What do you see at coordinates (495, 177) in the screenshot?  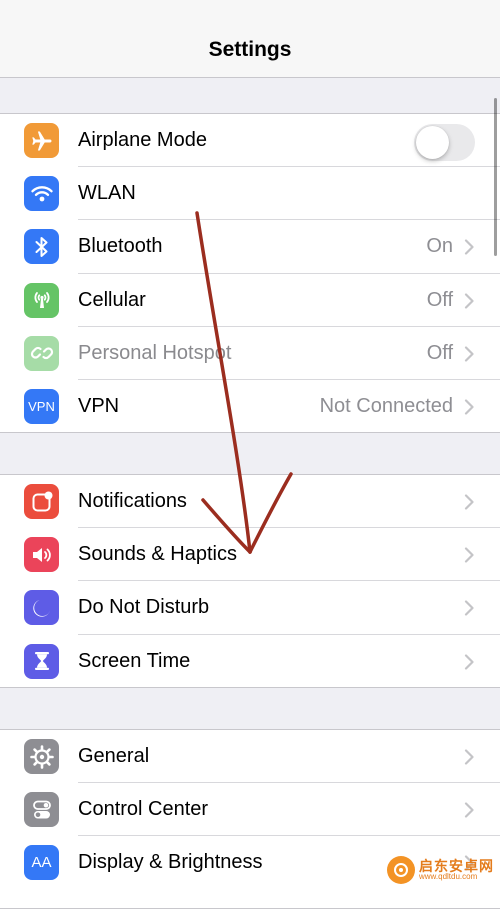 I see `scrollbar` at bounding box center [495, 177].